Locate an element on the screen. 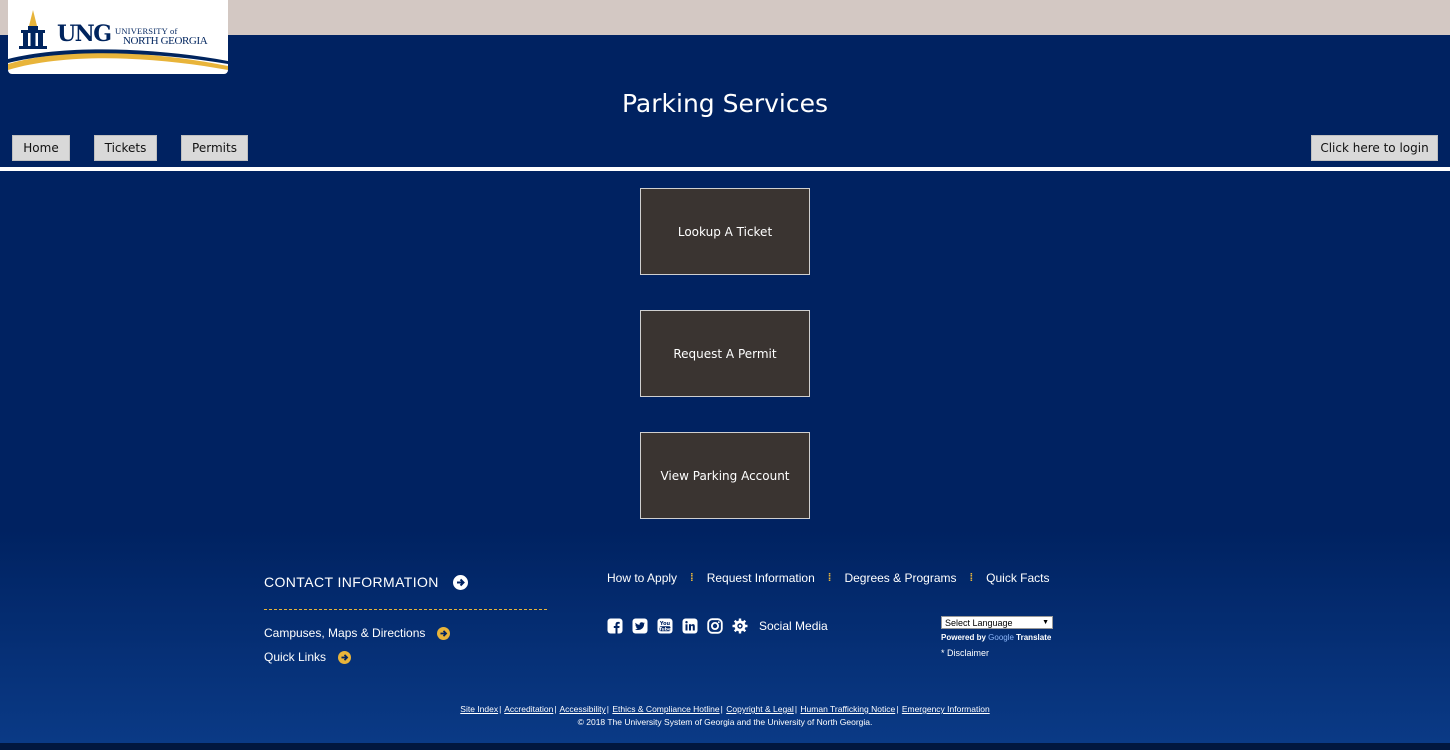 The width and height of the screenshot is (1450, 750). site-index-link: Site Index is located at coordinates (479, 709).